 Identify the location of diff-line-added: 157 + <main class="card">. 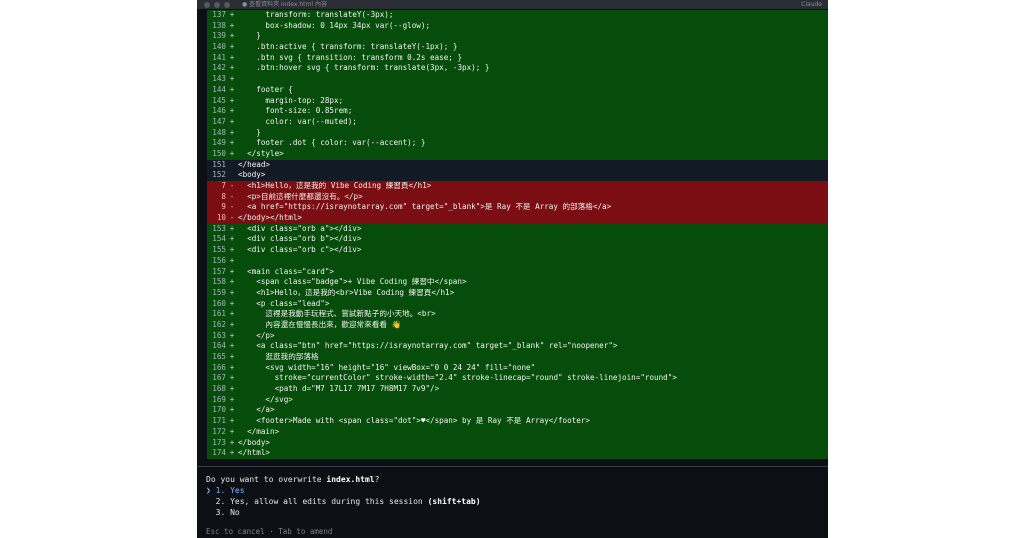
(517, 272).